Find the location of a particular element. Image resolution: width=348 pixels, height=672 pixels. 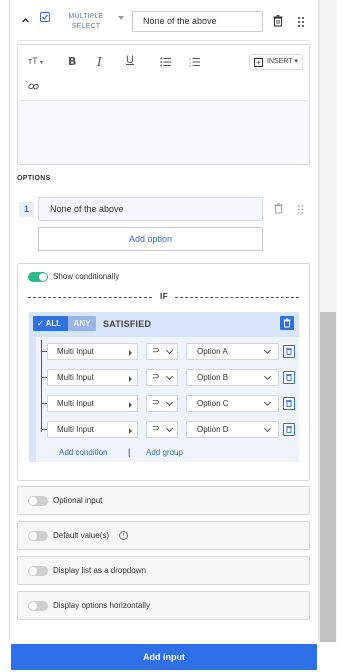

optional-input-label: Optional input is located at coordinates (78, 500).